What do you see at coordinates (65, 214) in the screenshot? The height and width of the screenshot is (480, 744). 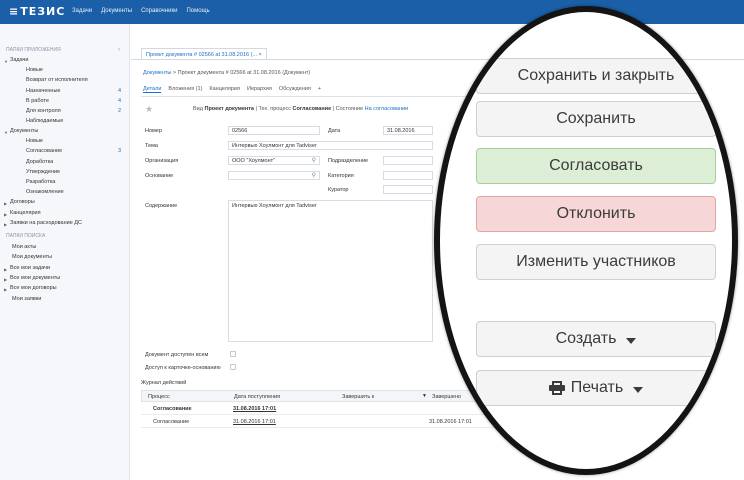 I see `sidebar-group-office: ▶ Канцелярия` at bounding box center [65, 214].